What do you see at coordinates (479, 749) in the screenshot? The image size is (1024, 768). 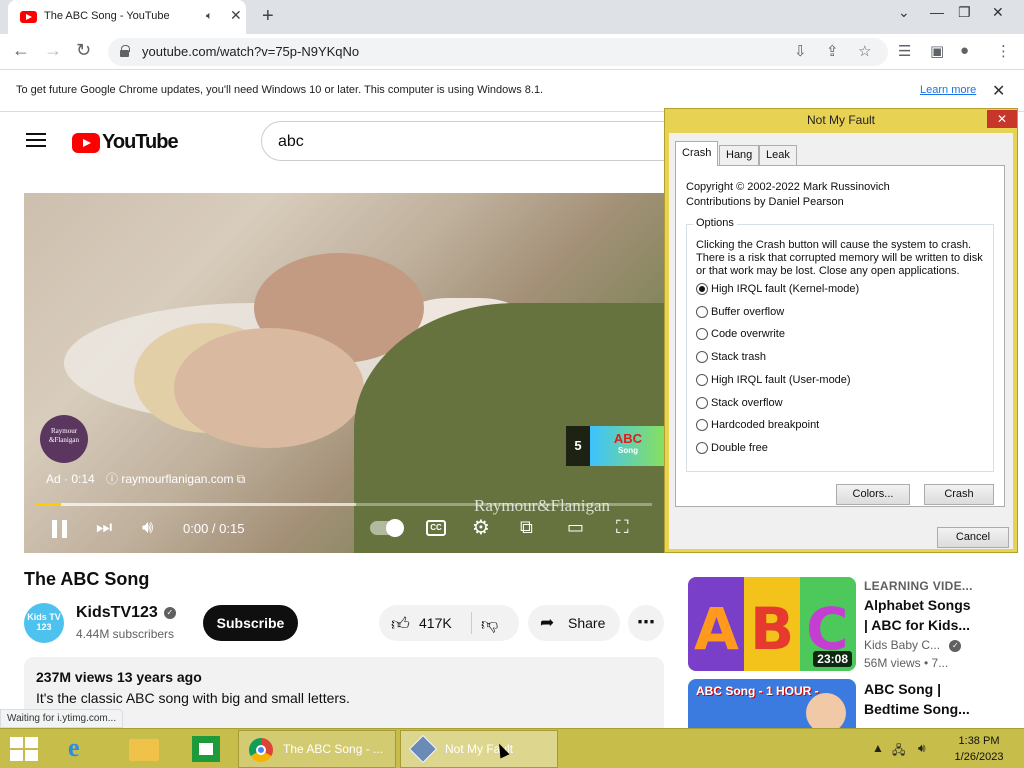 I see `taskbar-not-my-fault-button: Not My Fault` at bounding box center [479, 749].